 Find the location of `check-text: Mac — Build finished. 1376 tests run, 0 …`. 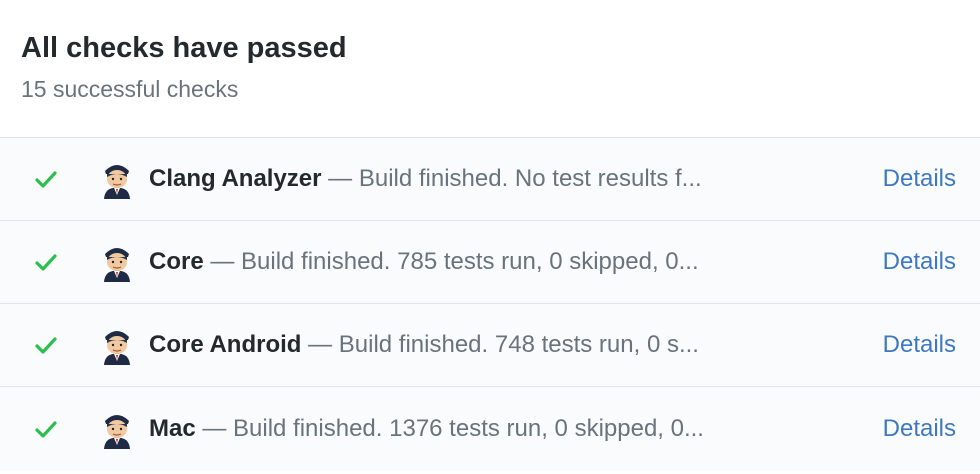

check-text: Mac — Build finished. 1376 tests run, 0 … is located at coordinates (469, 429).